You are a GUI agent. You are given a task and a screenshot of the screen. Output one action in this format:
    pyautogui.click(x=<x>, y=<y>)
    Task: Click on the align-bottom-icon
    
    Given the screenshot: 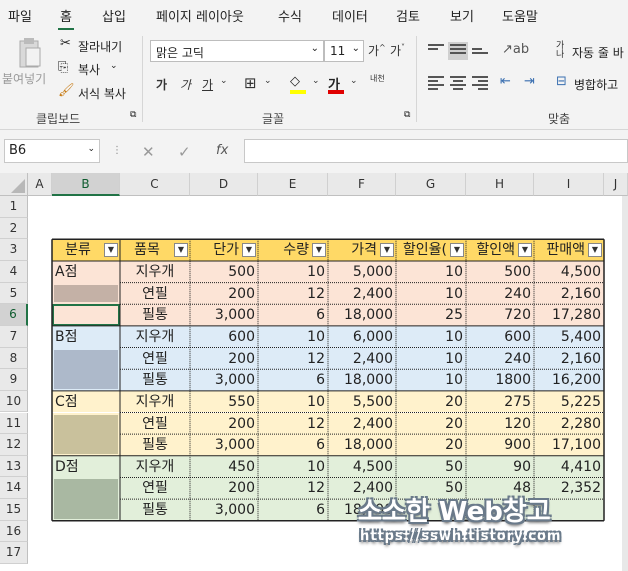 What is the action you would take?
    pyautogui.click(x=480, y=55)
    